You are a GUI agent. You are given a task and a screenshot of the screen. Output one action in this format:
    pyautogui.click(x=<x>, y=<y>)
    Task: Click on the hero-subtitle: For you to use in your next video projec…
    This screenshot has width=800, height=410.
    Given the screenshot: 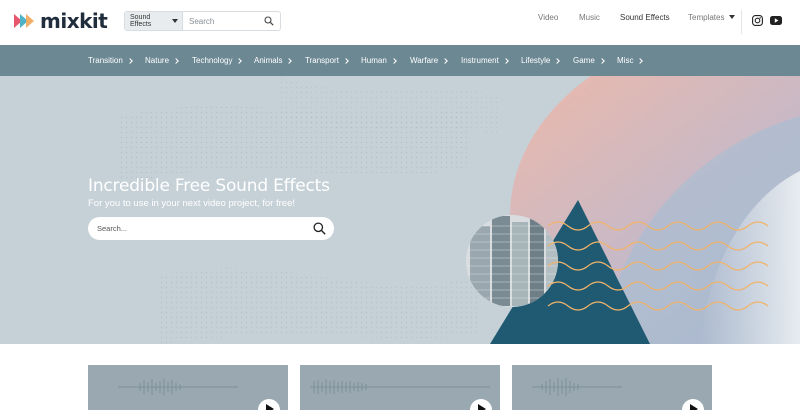 What is the action you would take?
    pyautogui.click(x=191, y=203)
    